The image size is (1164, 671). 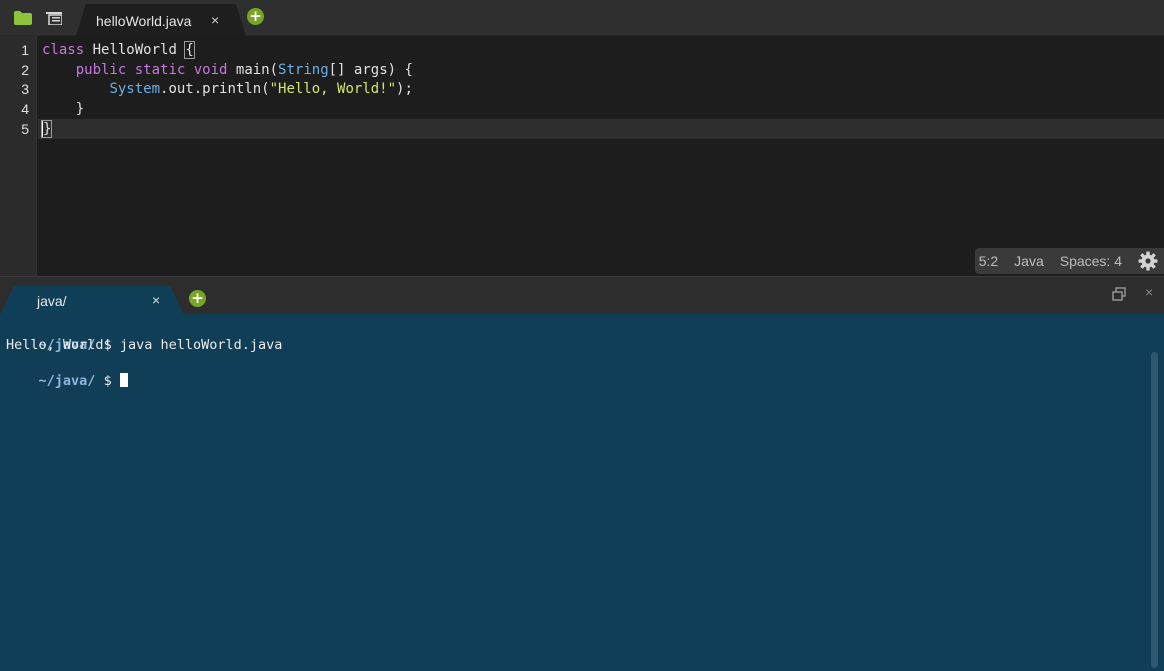 I want to click on terminal-scrollbar, so click(x=1154, y=510).